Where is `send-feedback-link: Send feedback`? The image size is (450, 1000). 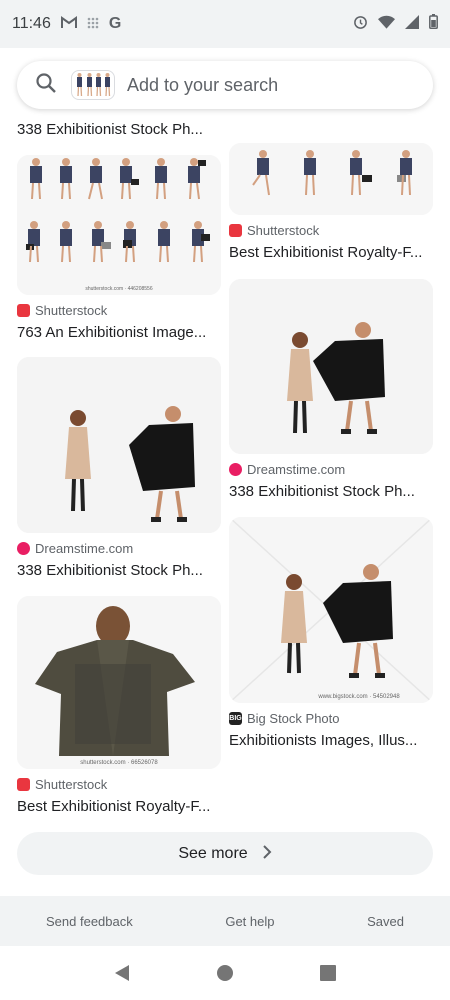 send-feedback-link: Send feedback is located at coordinates (89, 921).